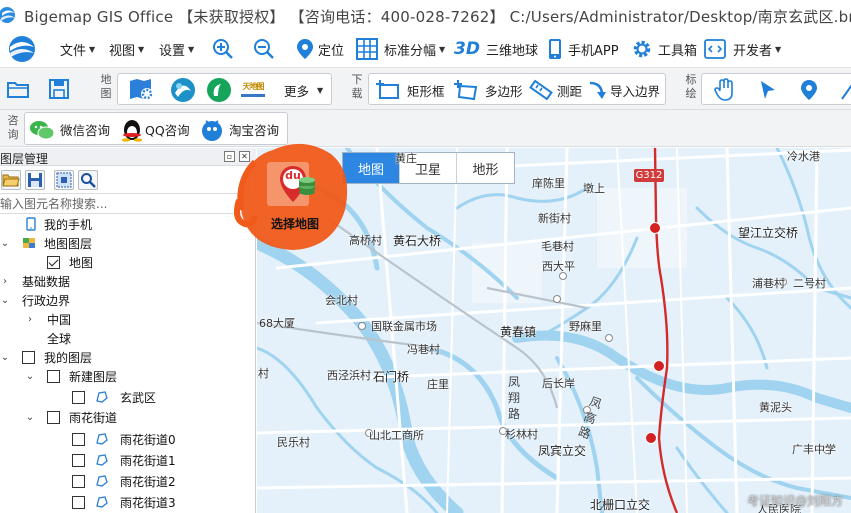 The height and width of the screenshot is (513, 851). What do you see at coordinates (803, 156) in the screenshot?
I see `map-label: 冷水港` at bounding box center [803, 156].